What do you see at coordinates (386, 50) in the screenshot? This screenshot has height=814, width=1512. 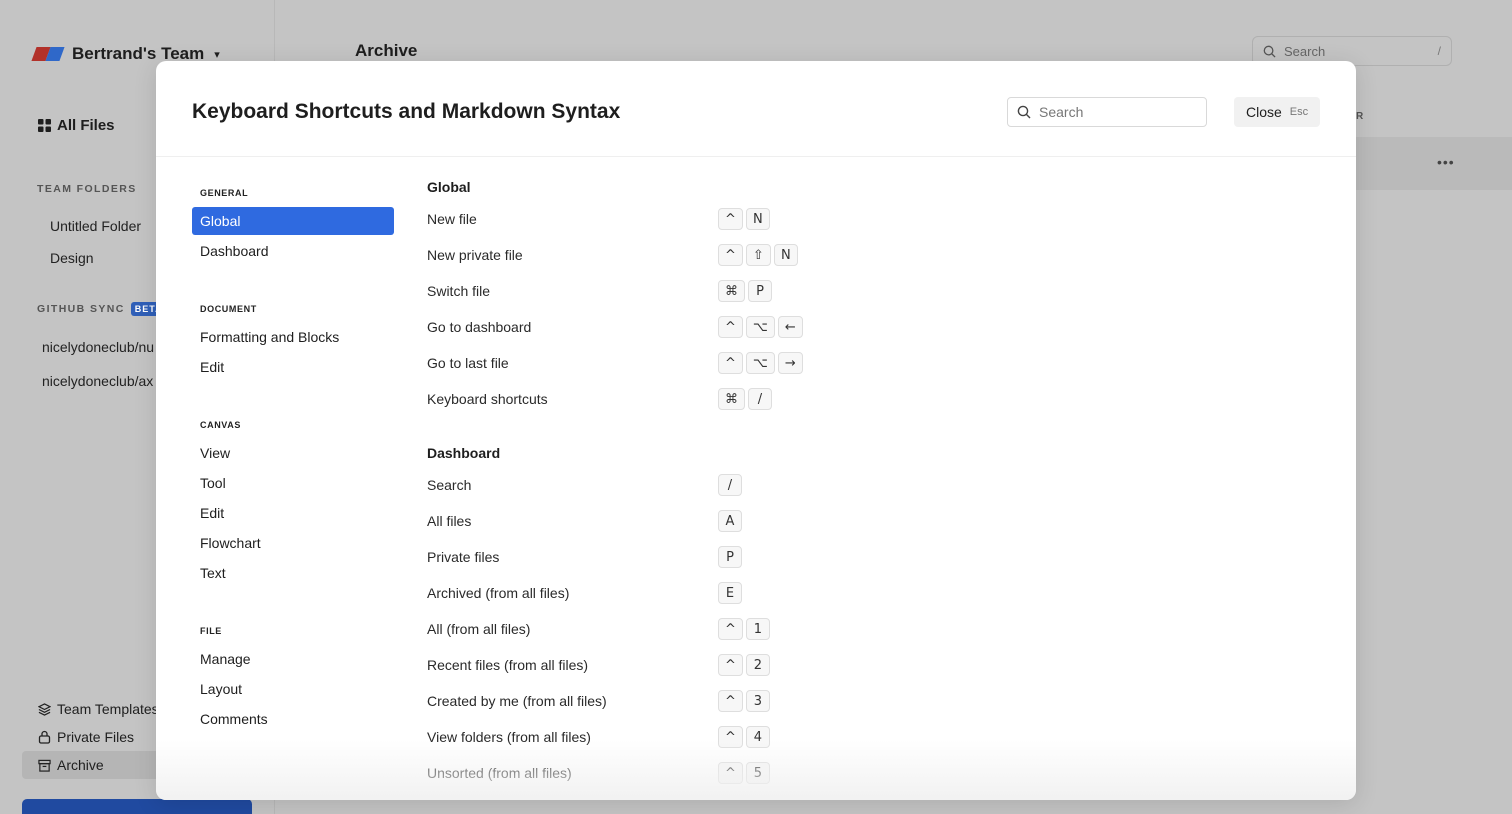 I see `page-title: Archive` at bounding box center [386, 50].